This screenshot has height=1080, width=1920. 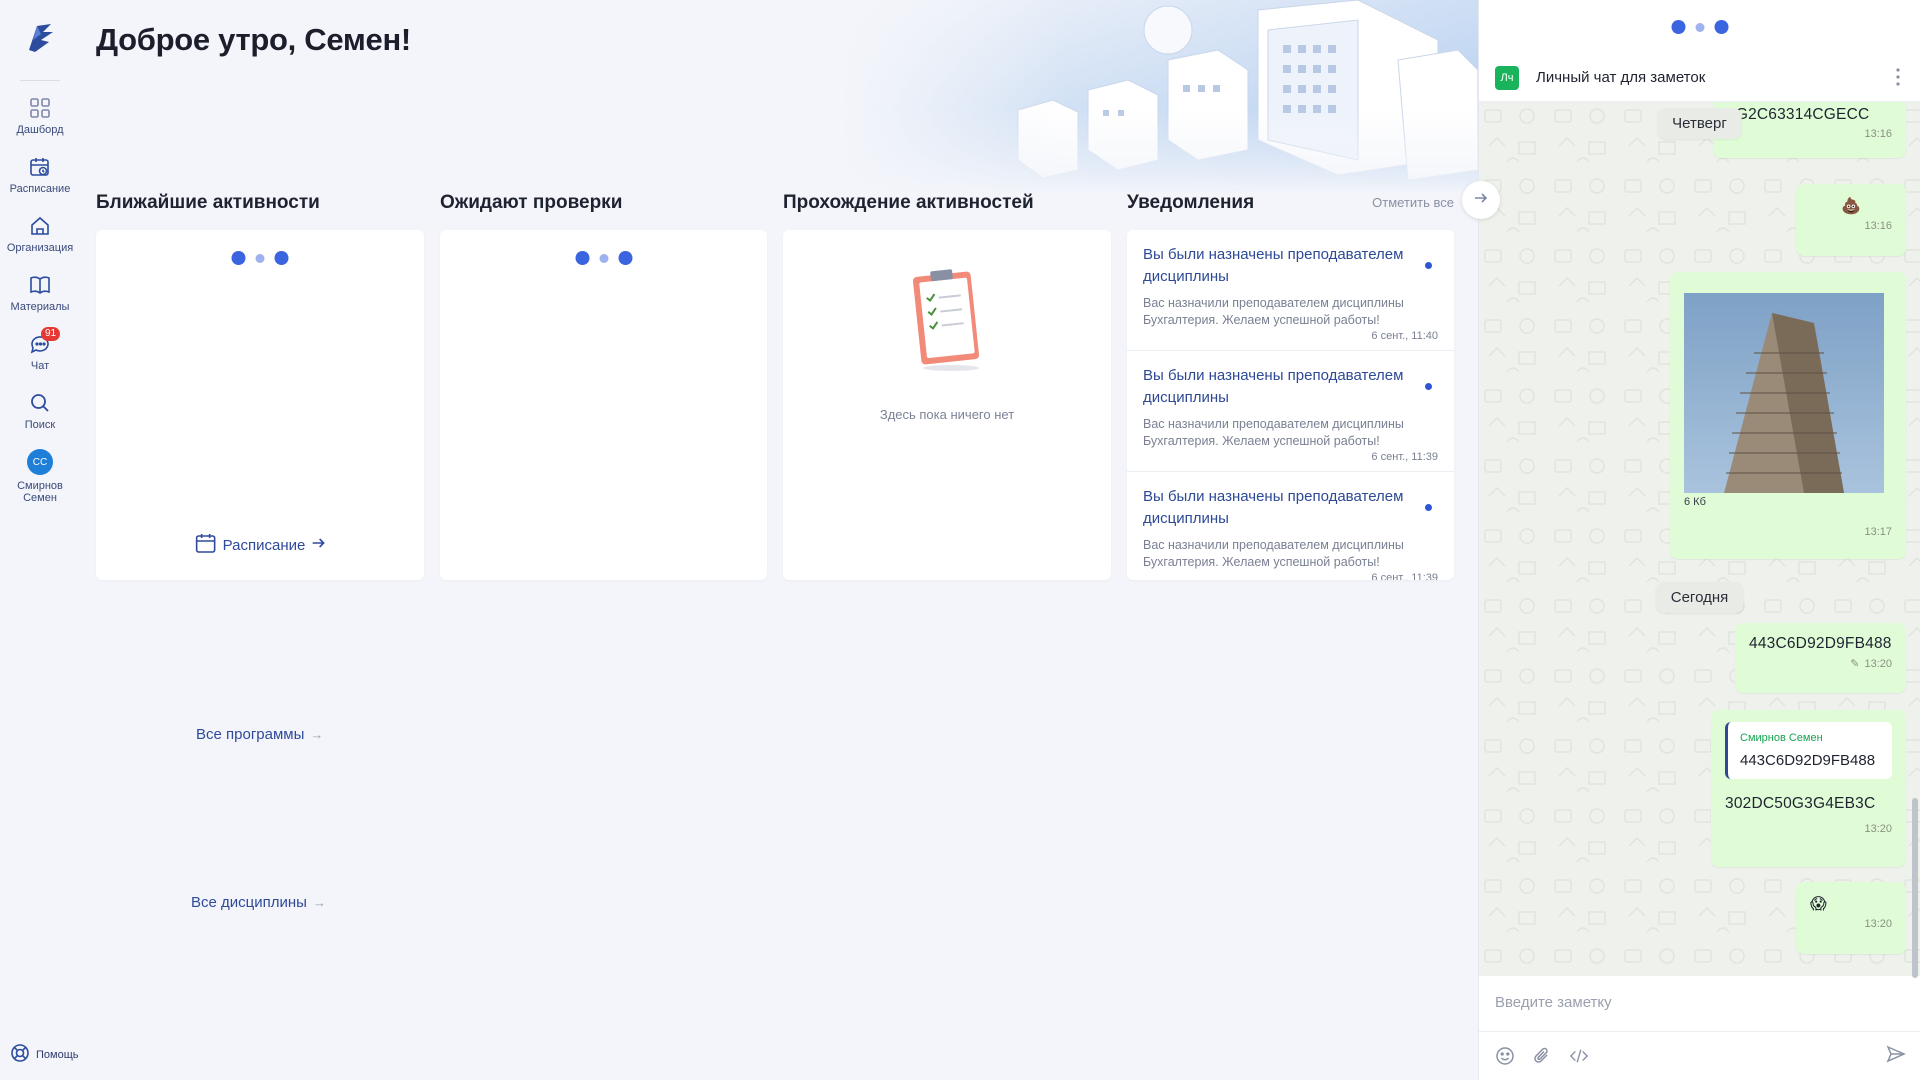 What do you see at coordinates (1855, 664) in the screenshot?
I see `pencil-icon: ✎` at bounding box center [1855, 664].